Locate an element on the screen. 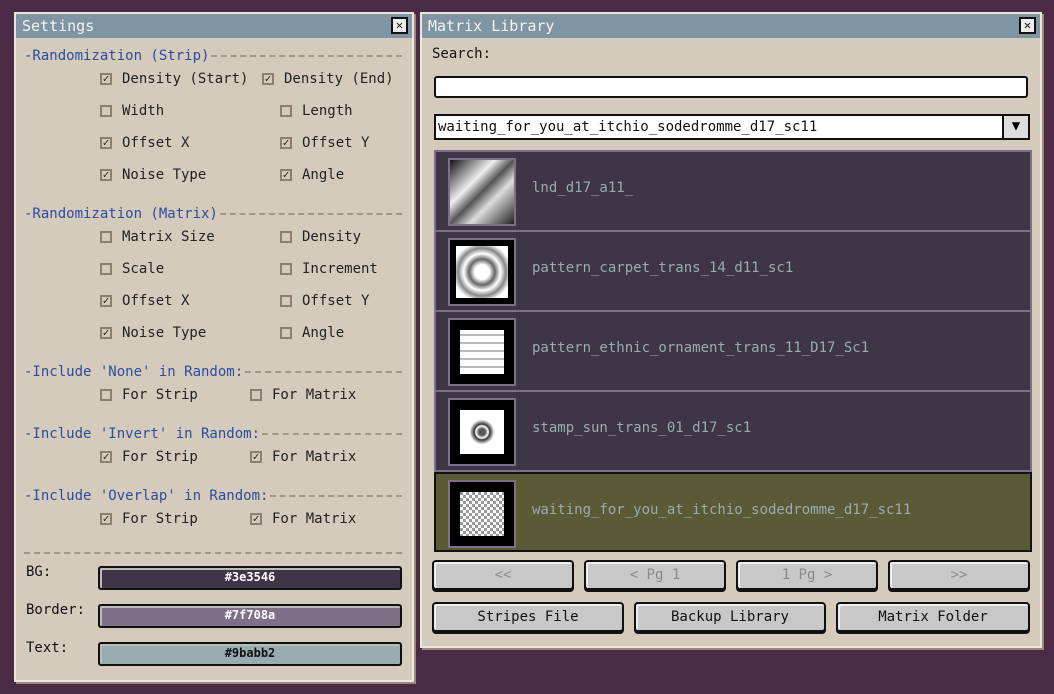 Image resolution: width=1054 pixels, height=694 pixels. matrix-list-item: stamp_sun_trans_01_d17_sc1 is located at coordinates (733, 432).